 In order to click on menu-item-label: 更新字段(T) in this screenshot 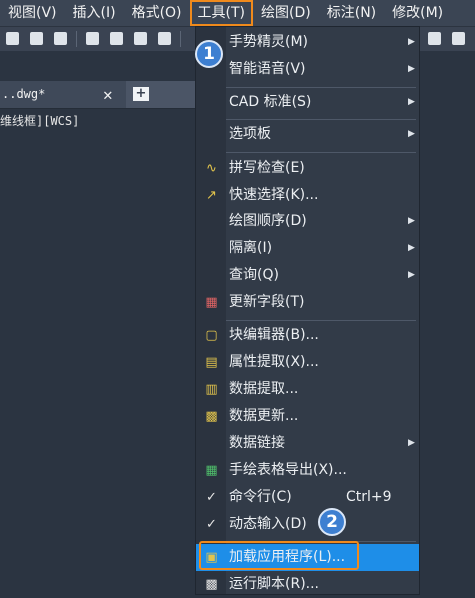, I will do `click(267, 302)`.